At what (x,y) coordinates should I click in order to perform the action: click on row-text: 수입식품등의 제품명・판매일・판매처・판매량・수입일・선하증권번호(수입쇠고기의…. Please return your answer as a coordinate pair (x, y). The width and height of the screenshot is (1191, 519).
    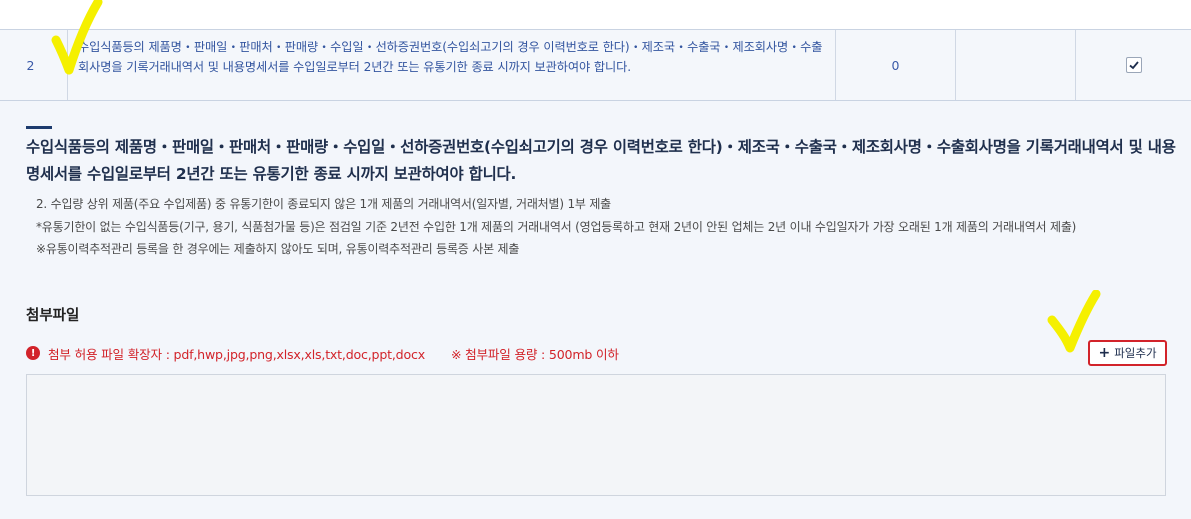
    Looking at the image, I should click on (452, 65).